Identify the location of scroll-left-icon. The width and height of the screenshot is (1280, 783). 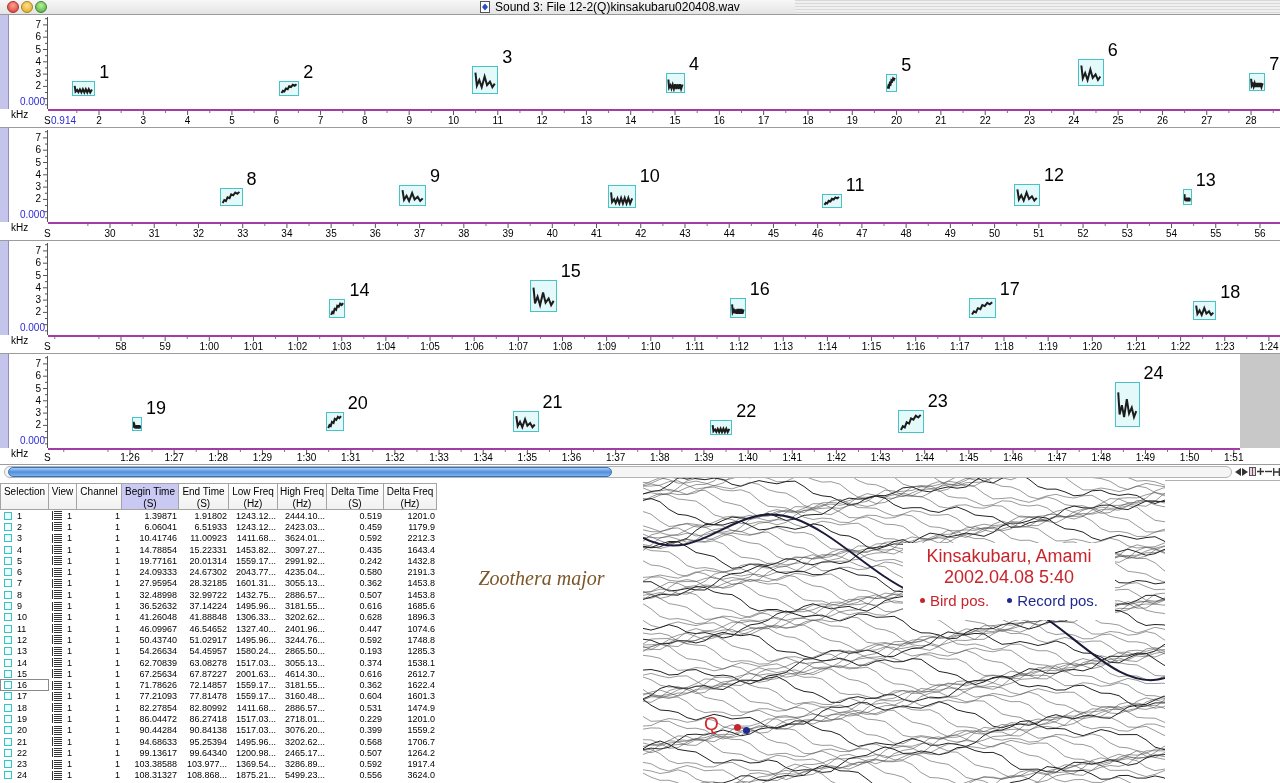
(1238, 471).